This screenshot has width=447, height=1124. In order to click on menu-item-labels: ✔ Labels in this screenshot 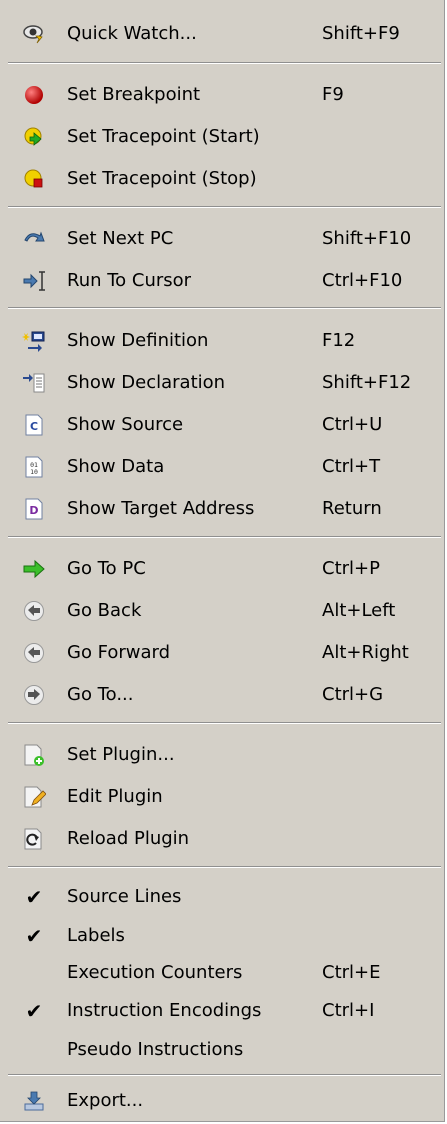, I will do `click(220, 936)`.